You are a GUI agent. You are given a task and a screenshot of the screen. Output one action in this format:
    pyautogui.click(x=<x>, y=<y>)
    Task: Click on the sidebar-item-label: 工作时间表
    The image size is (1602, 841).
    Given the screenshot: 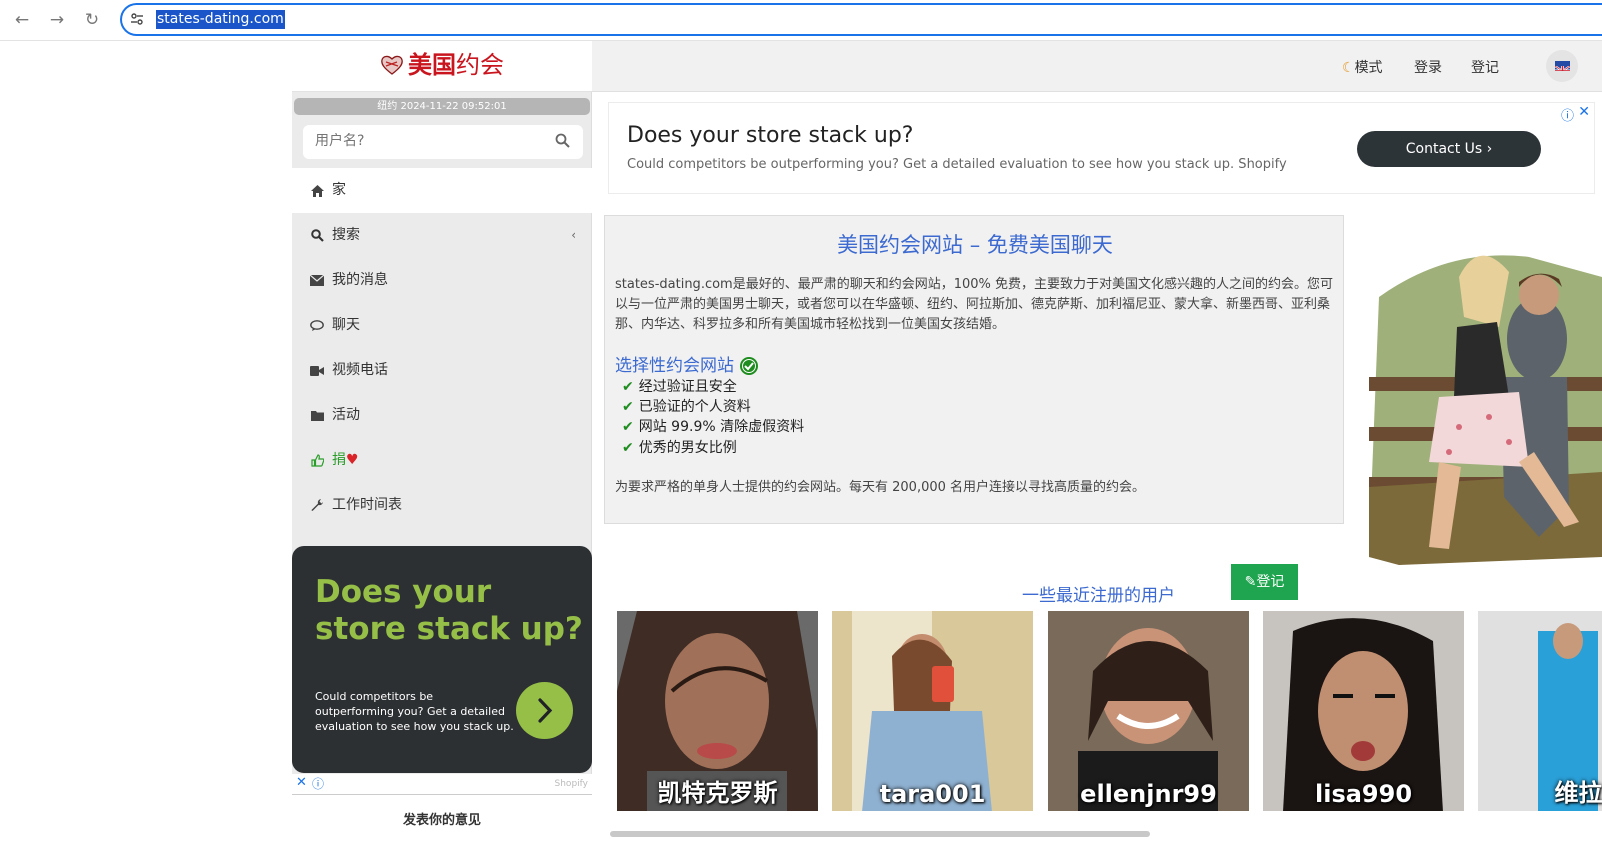 What is the action you would take?
    pyautogui.click(x=367, y=505)
    